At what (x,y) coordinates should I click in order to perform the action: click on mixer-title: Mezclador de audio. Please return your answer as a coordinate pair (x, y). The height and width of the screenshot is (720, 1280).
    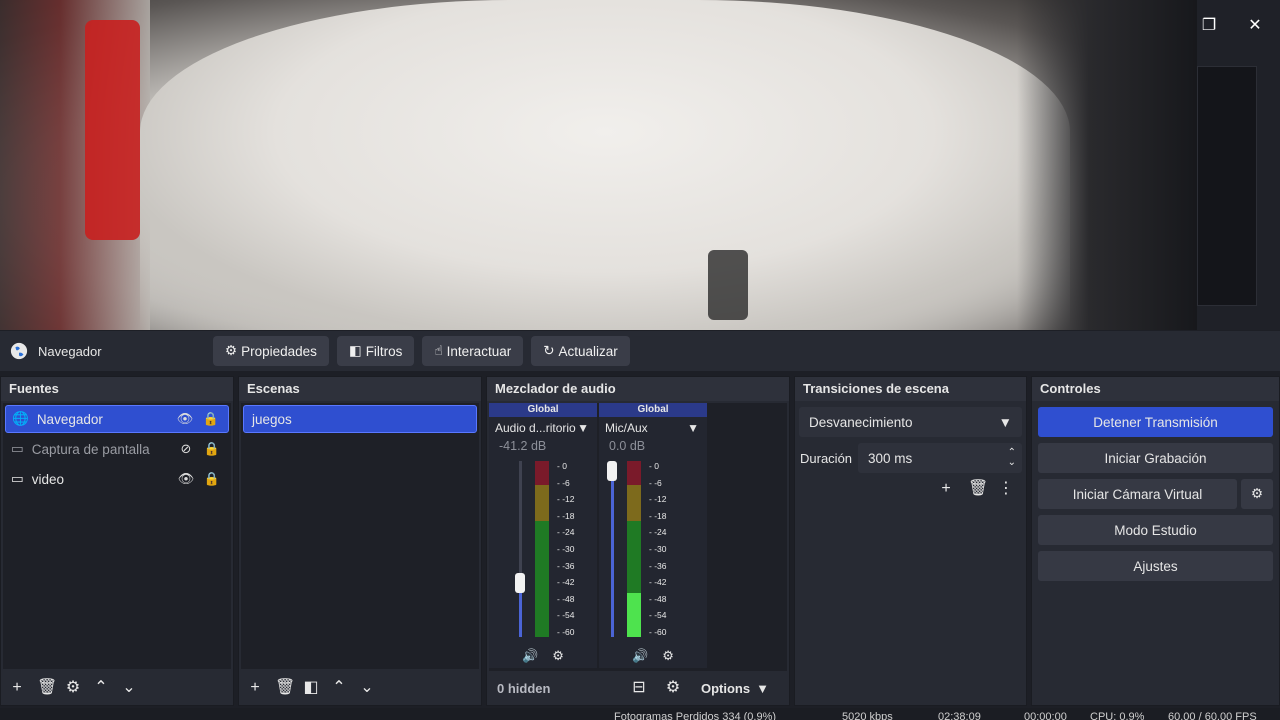
    Looking at the image, I should click on (638, 389).